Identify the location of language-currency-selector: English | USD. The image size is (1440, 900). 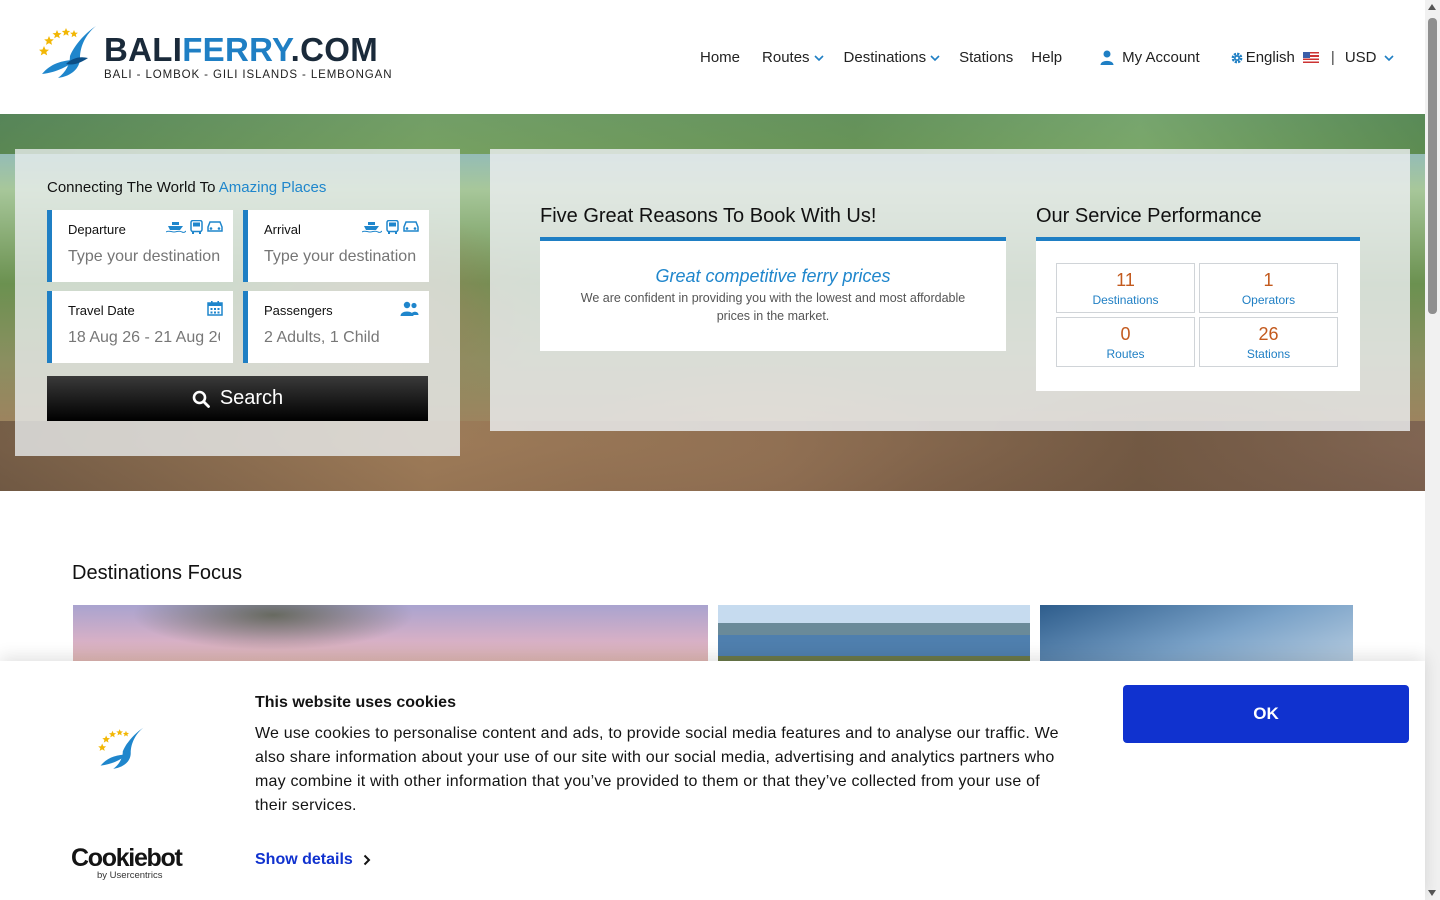
(1312, 57).